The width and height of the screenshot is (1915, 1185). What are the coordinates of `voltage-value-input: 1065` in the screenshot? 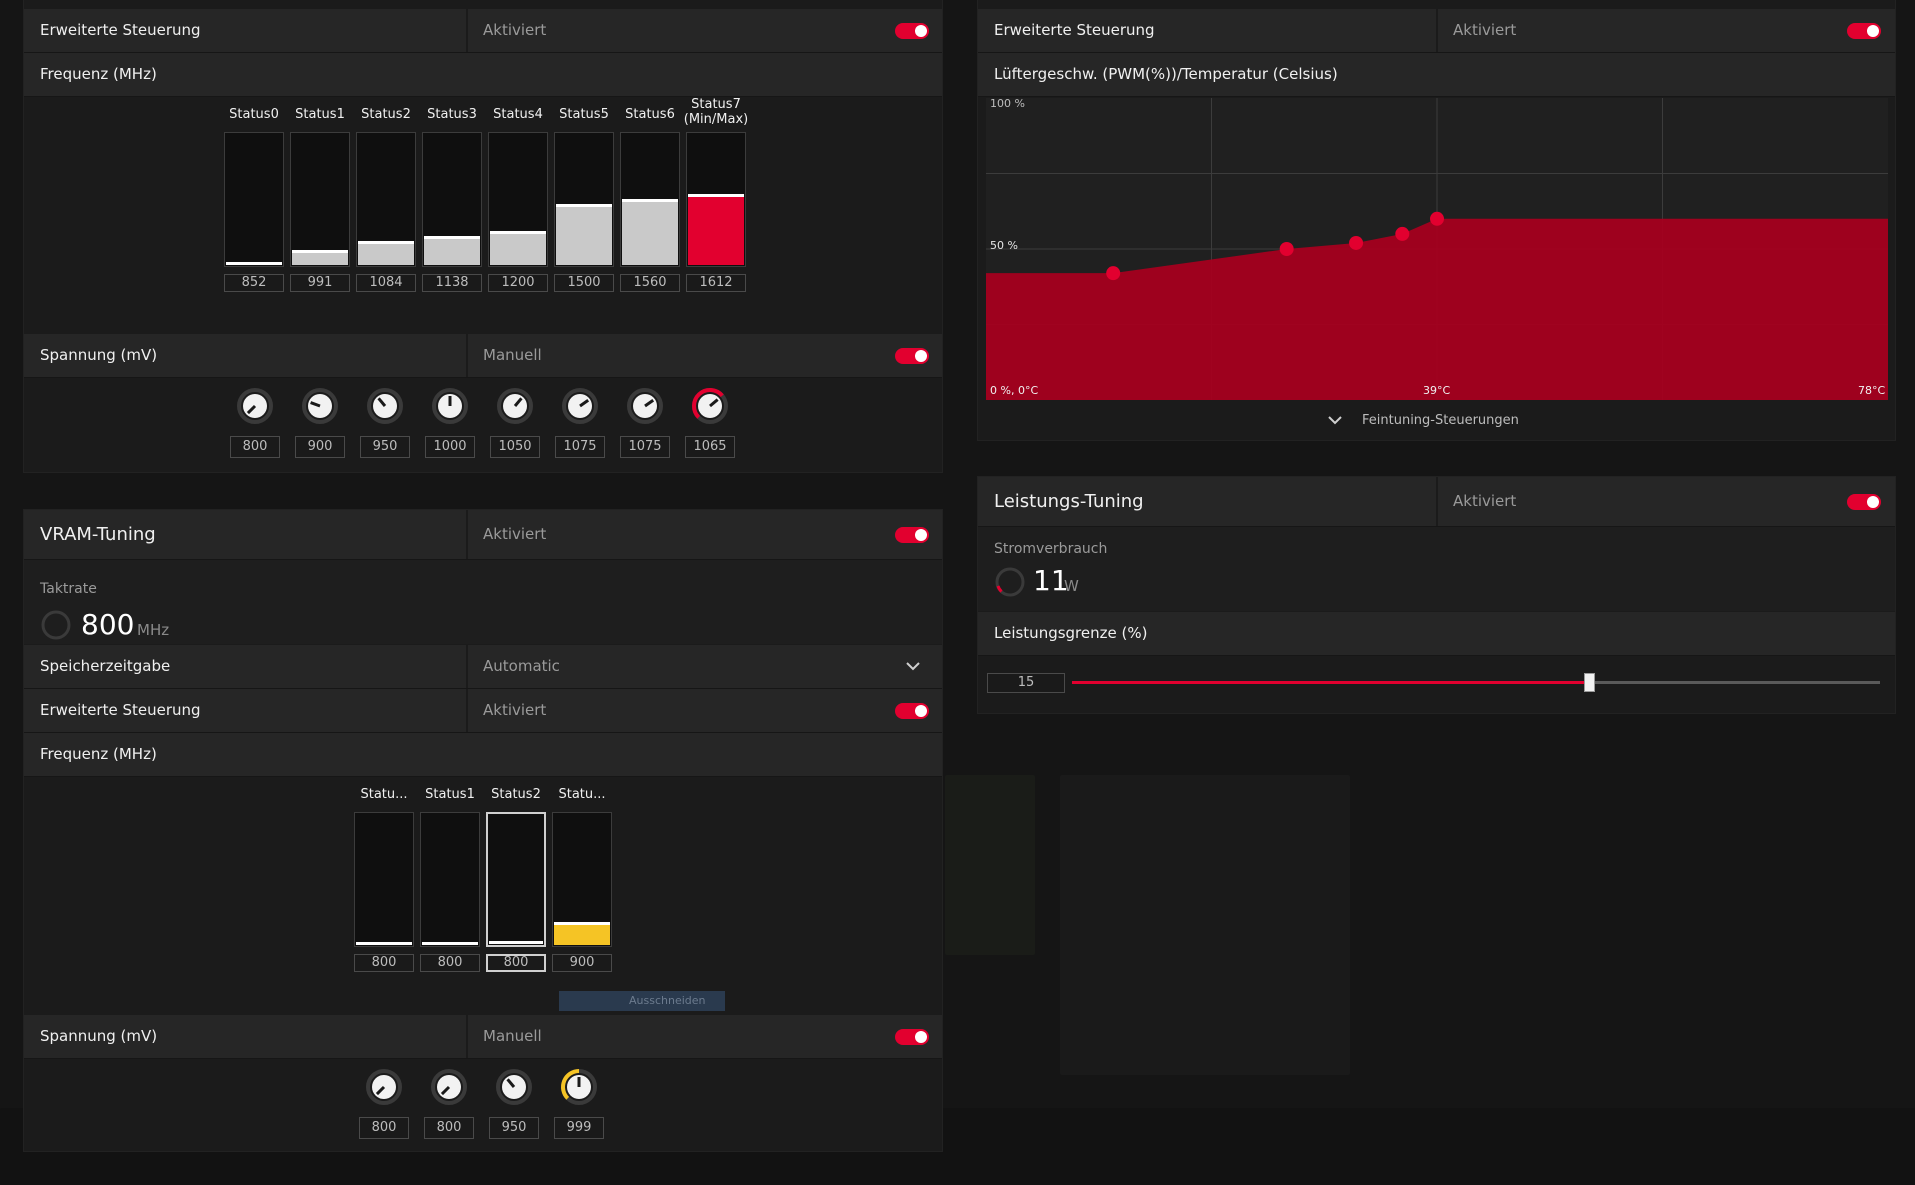 It's located at (710, 447).